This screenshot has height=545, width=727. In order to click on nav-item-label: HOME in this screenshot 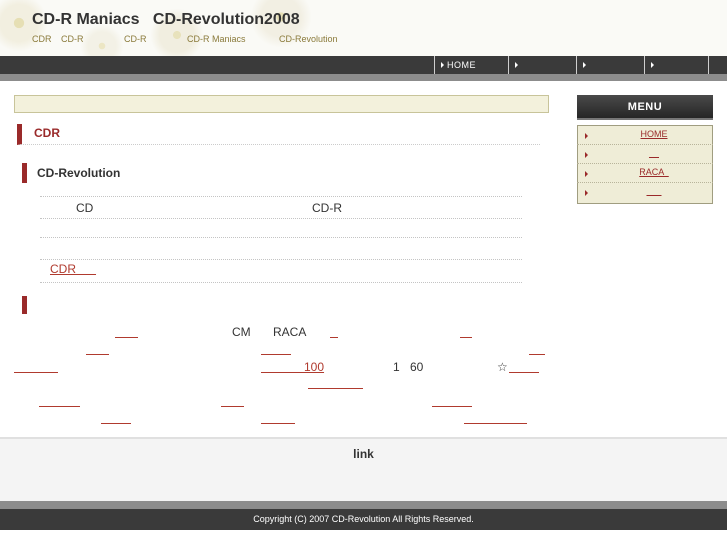, I will do `click(461, 65)`.